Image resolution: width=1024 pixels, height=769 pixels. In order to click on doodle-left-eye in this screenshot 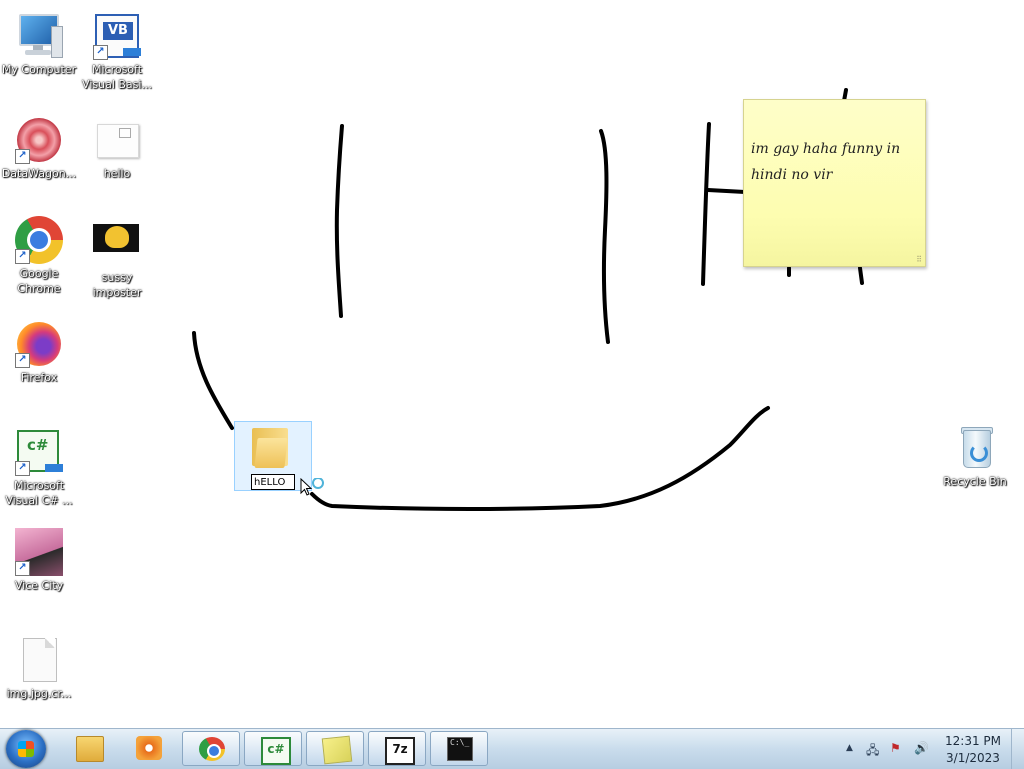, I will do `click(339, 221)`.